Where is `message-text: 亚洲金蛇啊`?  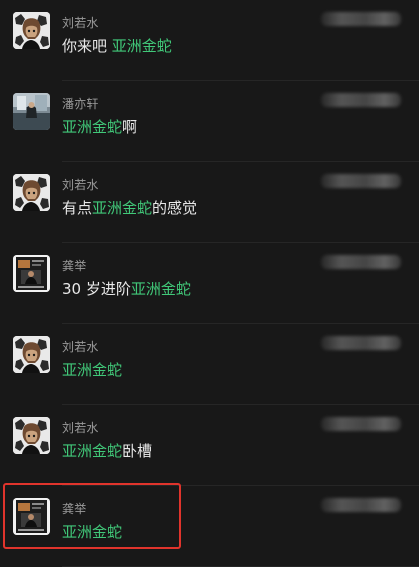
message-text: 亚洲金蛇啊 is located at coordinates (99, 127).